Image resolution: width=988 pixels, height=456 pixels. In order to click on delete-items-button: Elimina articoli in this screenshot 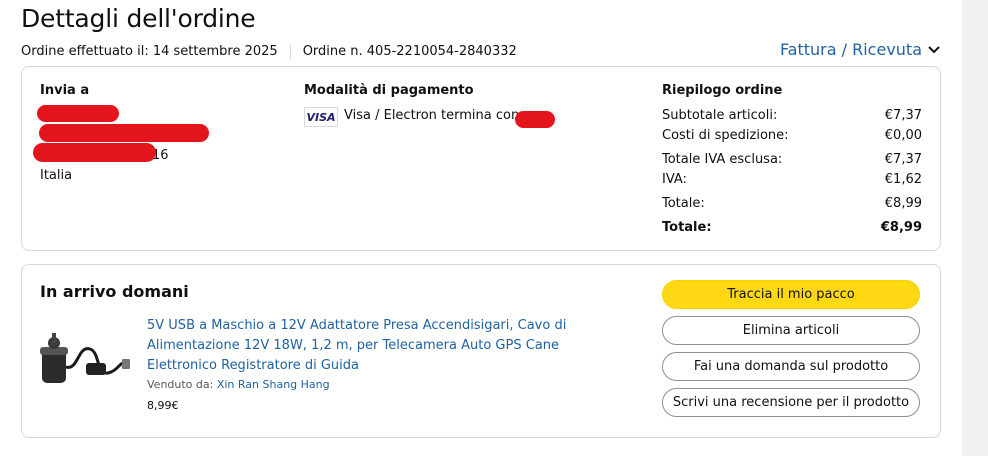, I will do `click(791, 330)`.